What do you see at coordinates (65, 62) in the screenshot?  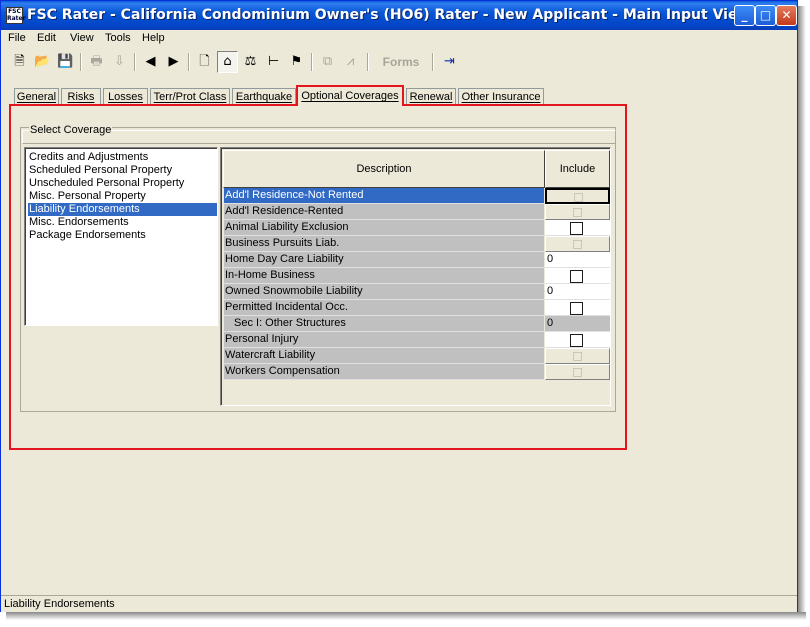 I see `save-icon: 💾` at bounding box center [65, 62].